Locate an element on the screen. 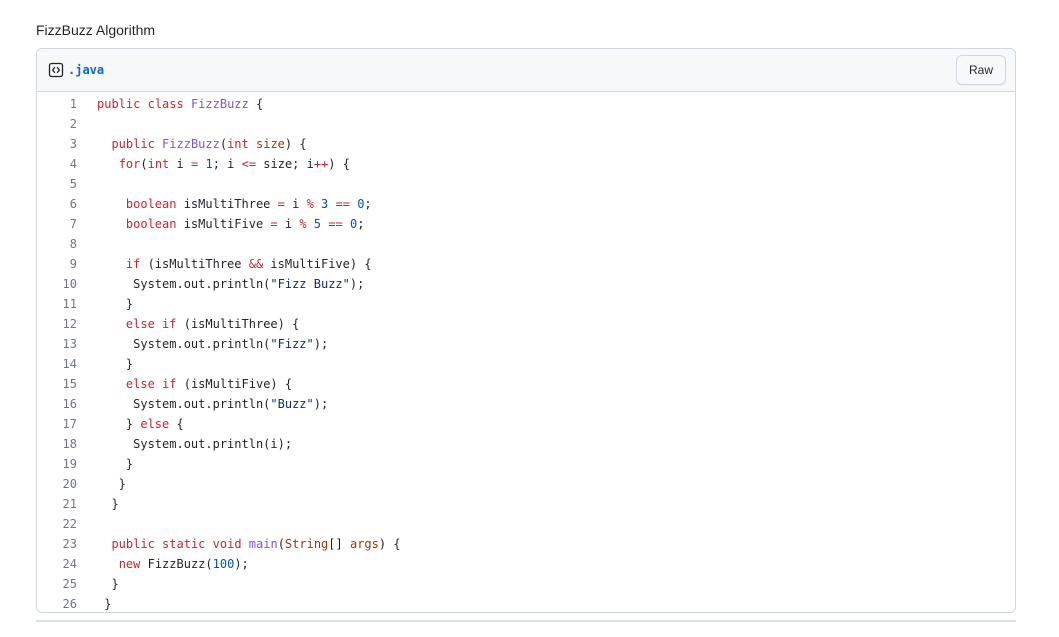 This screenshot has width=1059, height=637. code-token: isMultiThree is located at coordinates (227, 204).